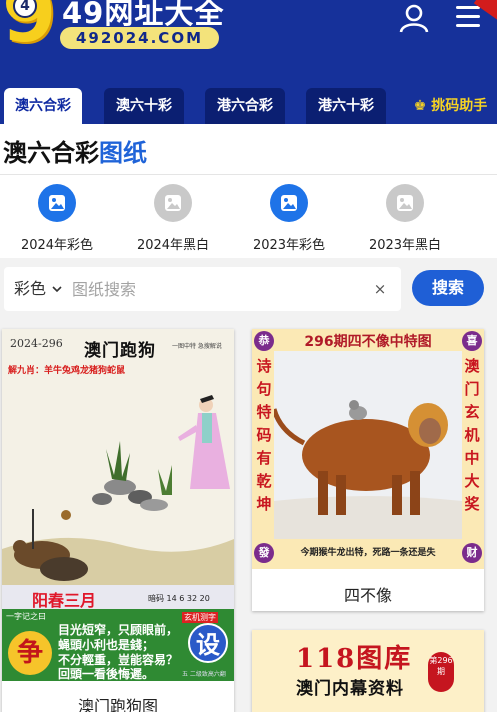 The width and height of the screenshot is (497, 712). I want to click on color-select: 彩色, so click(38, 289).